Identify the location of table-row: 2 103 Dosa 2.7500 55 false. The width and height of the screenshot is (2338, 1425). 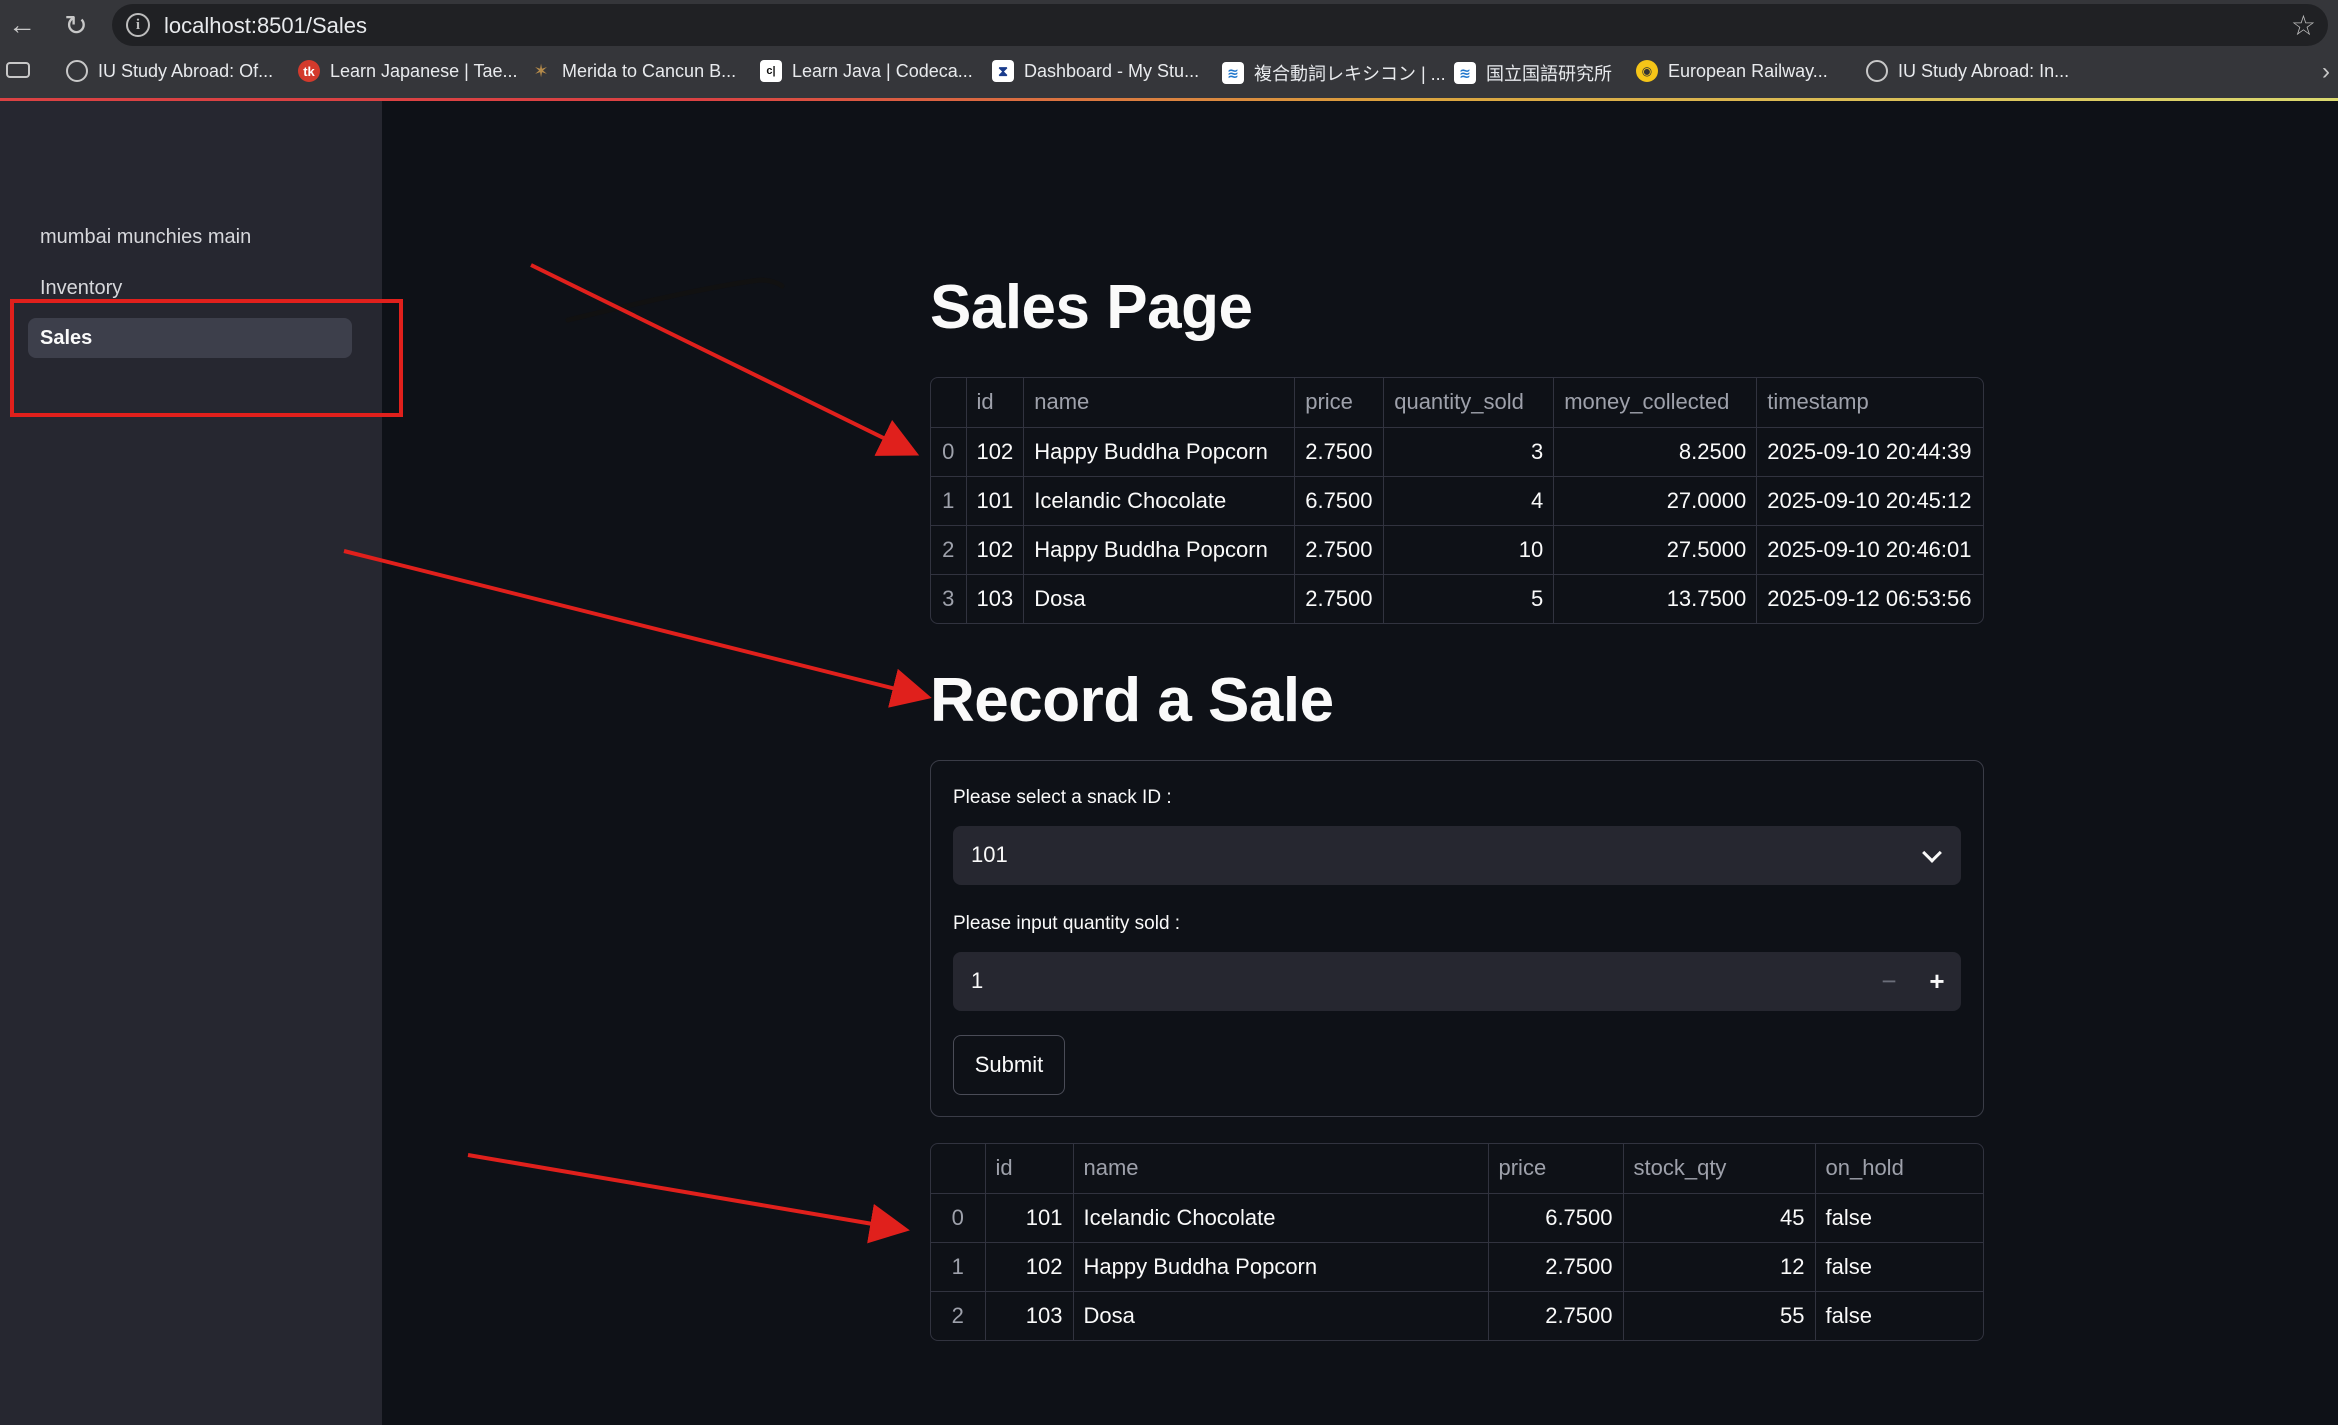
(1457, 1315).